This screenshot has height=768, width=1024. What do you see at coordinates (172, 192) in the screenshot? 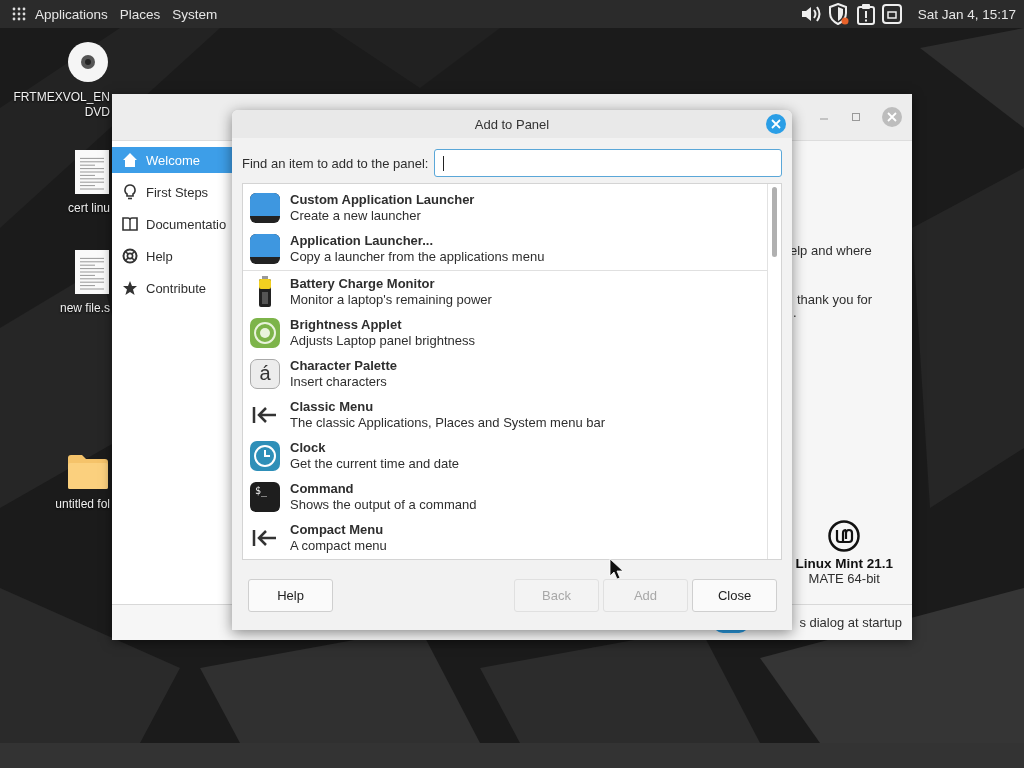
I see `sidebar-item: First Steps` at bounding box center [172, 192].